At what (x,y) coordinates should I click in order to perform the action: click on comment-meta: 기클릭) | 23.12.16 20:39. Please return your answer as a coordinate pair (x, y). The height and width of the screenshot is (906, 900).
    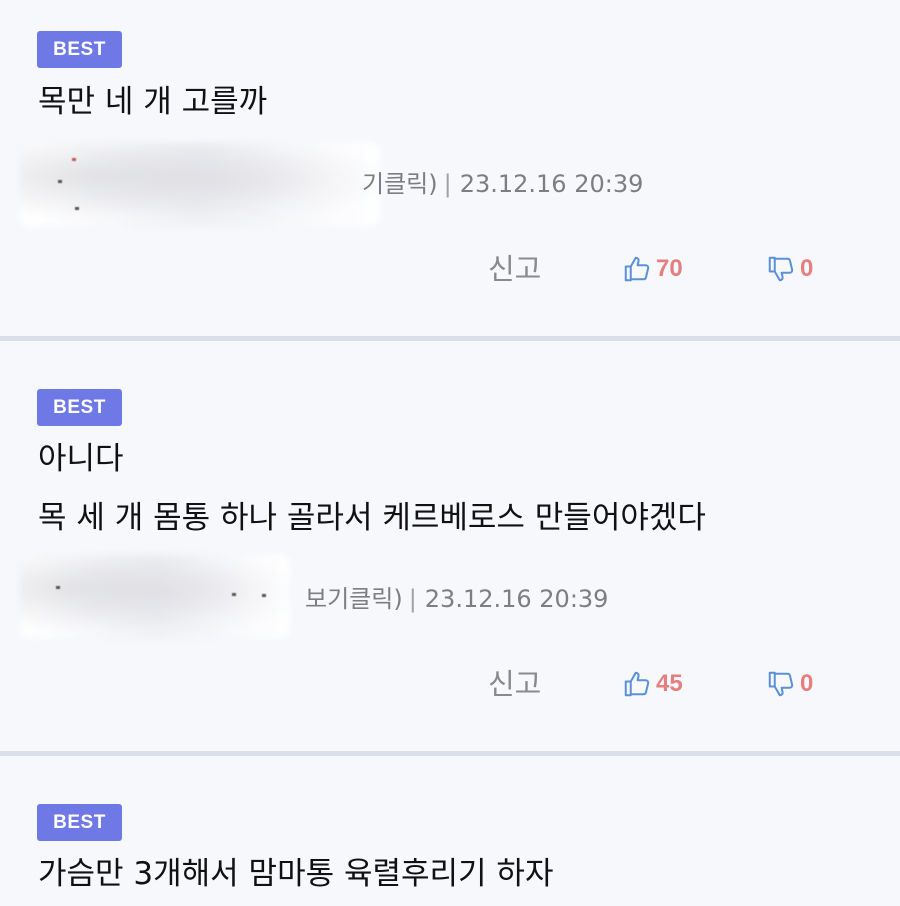
    Looking at the image, I should click on (502, 184).